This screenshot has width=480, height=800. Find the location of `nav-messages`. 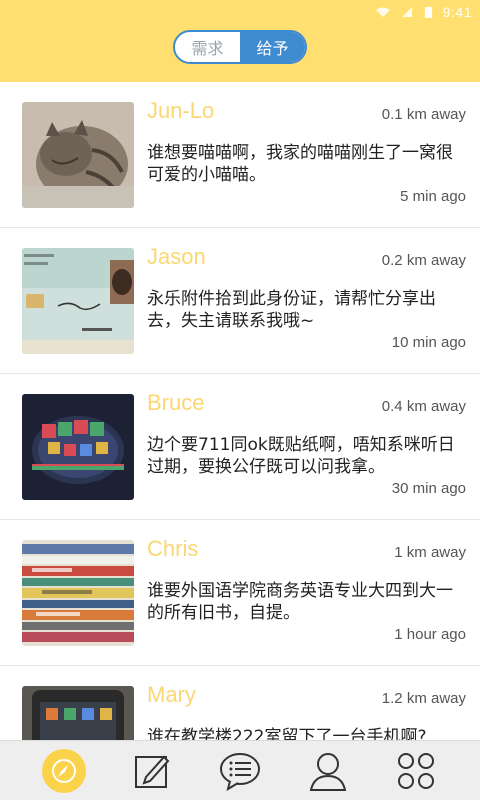

nav-messages is located at coordinates (240, 771).